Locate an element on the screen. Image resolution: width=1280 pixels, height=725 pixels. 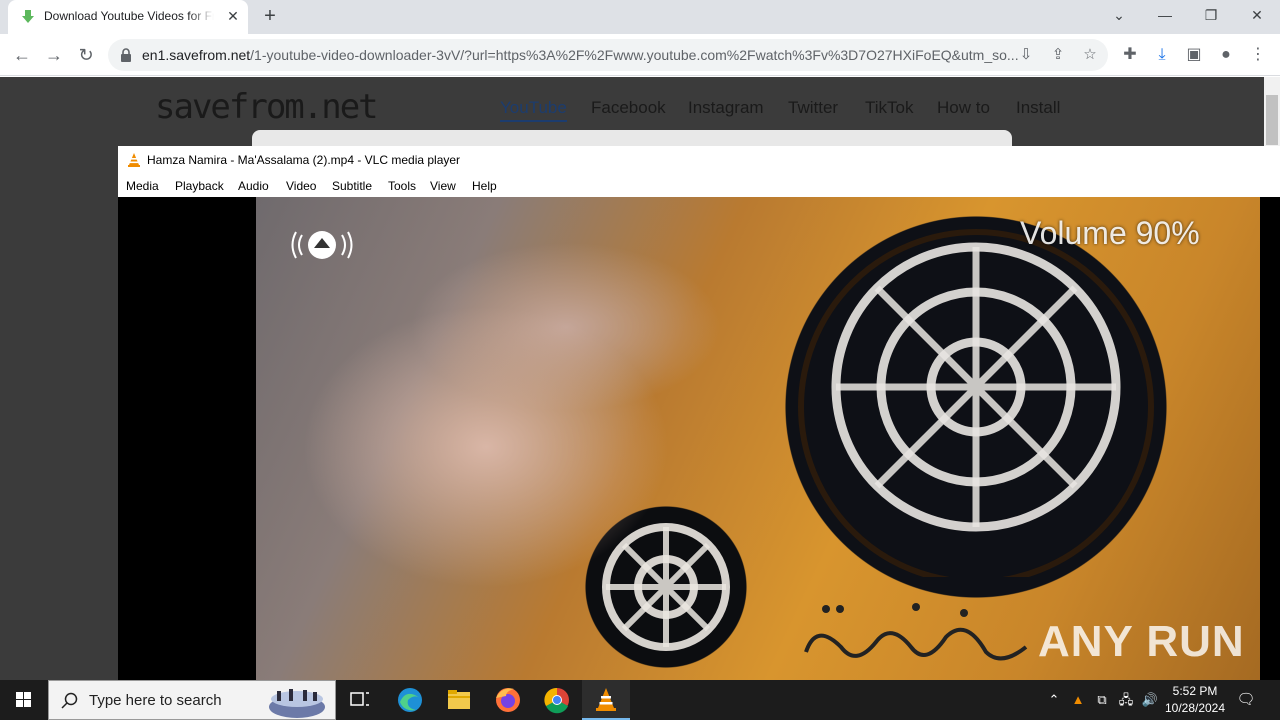
nav-howto: How to is located at coordinates (963, 108).